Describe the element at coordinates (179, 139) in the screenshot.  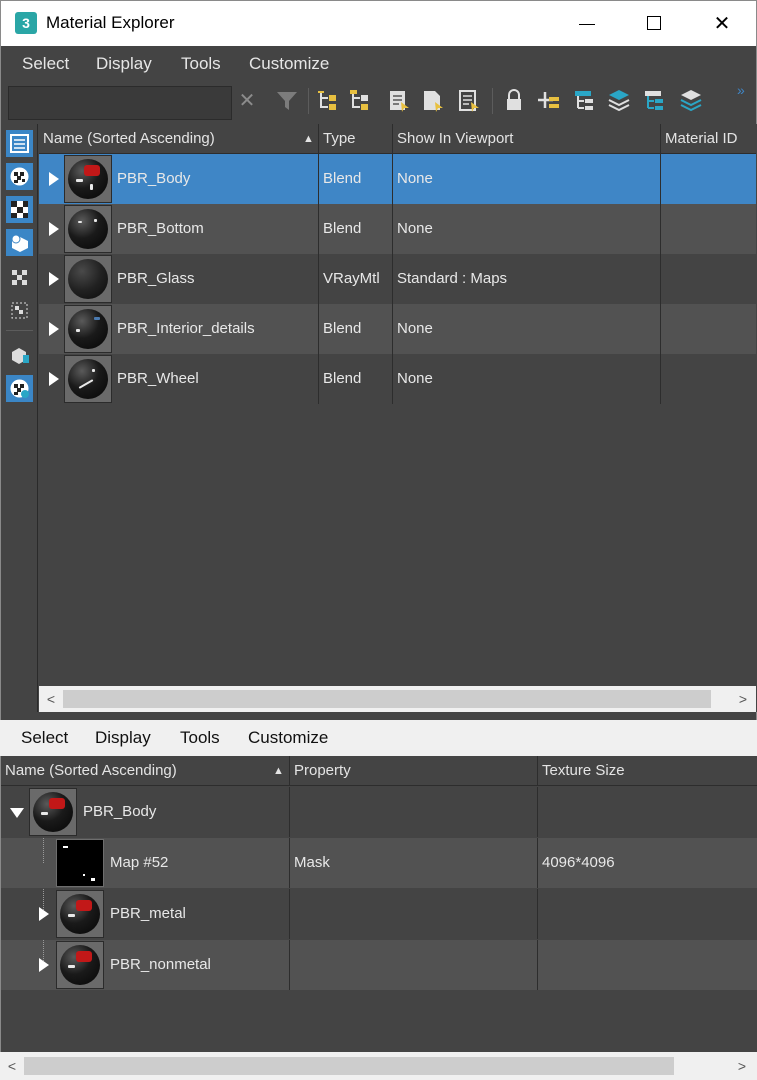
I see `column-header-name: Name (Sorted Ascending) ▲` at that location.